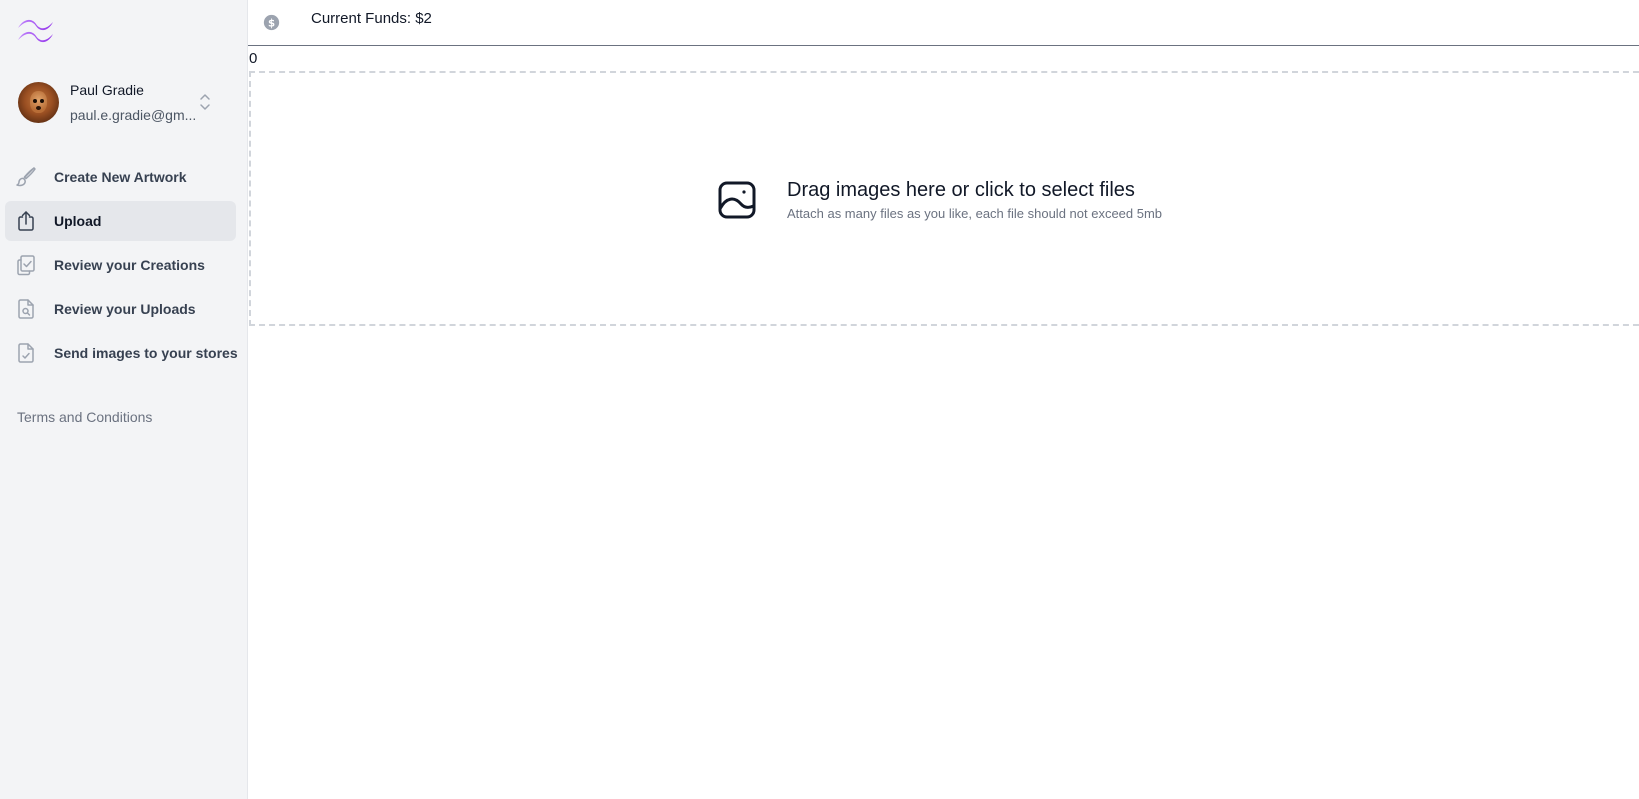  I want to click on document-check-icon, so click(26, 353).